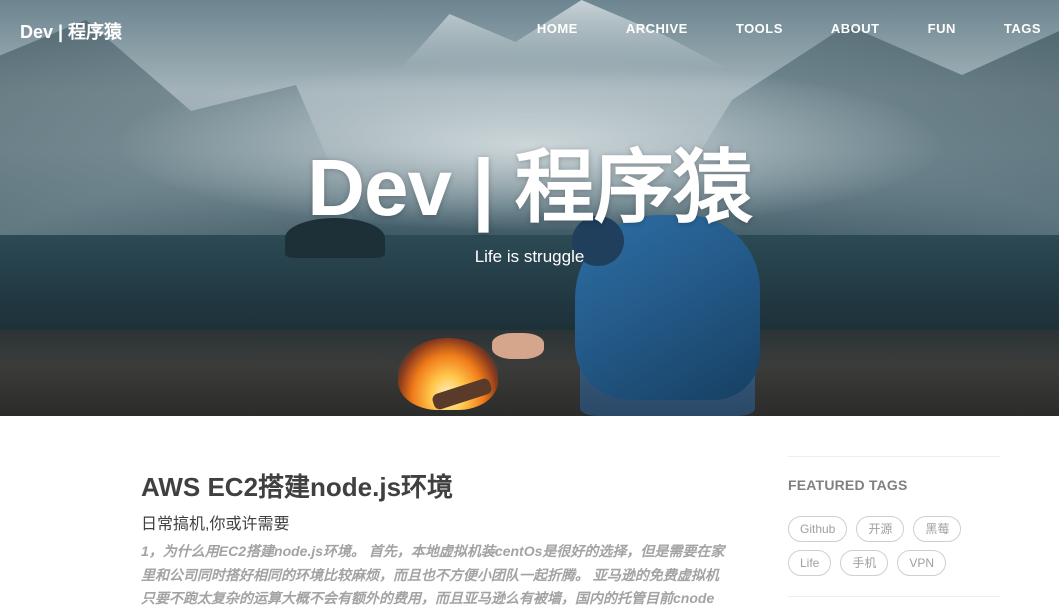  I want to click on tag-phone: 手机, so click(864, 563).